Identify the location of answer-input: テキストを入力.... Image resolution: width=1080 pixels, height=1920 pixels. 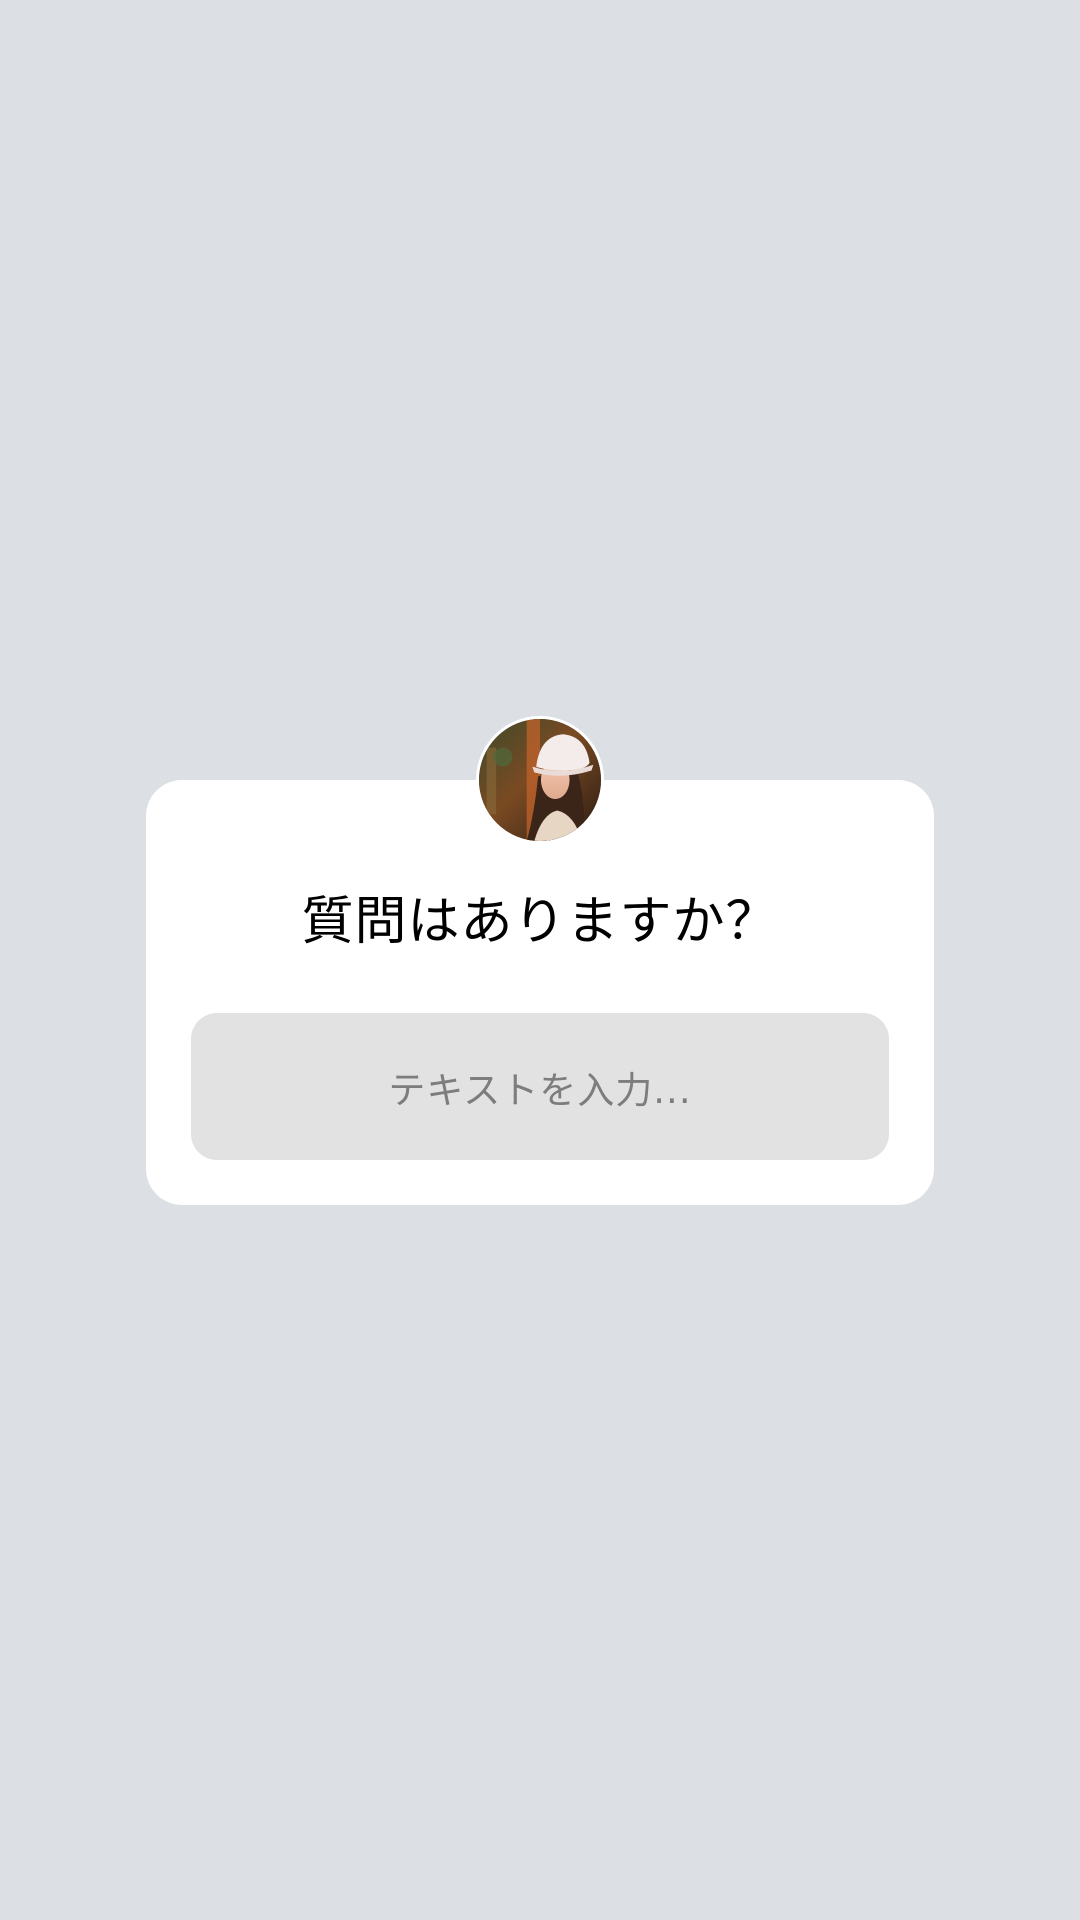
(540, 1086).